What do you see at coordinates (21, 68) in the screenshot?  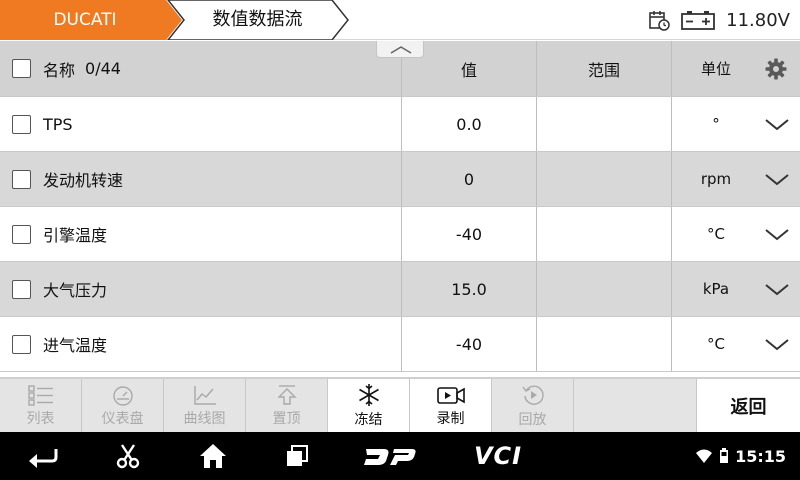 I see `select-all-checkbox` at bounding box center [21, 68].